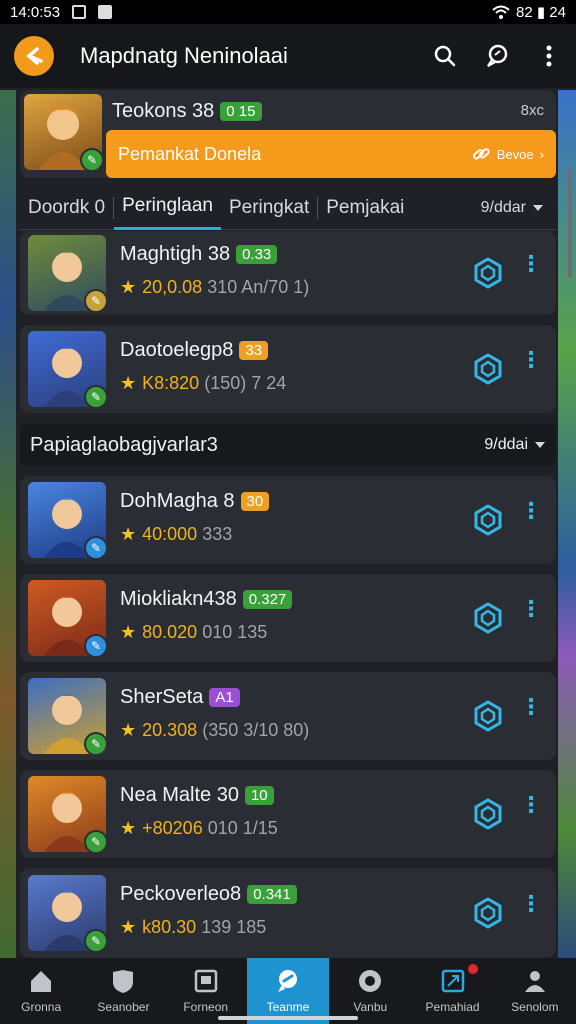  I want to click on target-icon, so click(370, 981).